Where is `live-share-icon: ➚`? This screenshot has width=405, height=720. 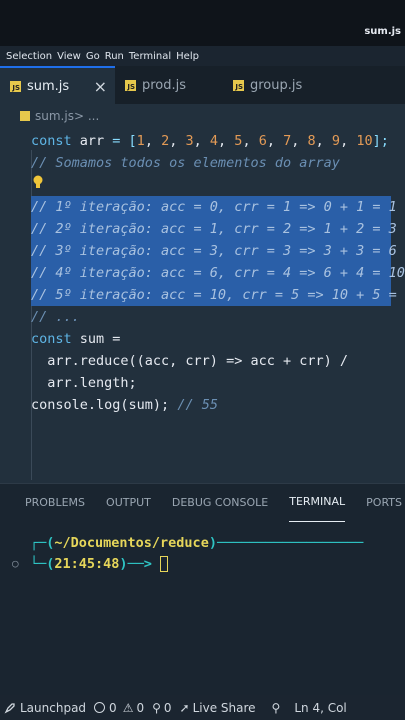 live-share-icon: ➚ is located at coordinates (184, 707).